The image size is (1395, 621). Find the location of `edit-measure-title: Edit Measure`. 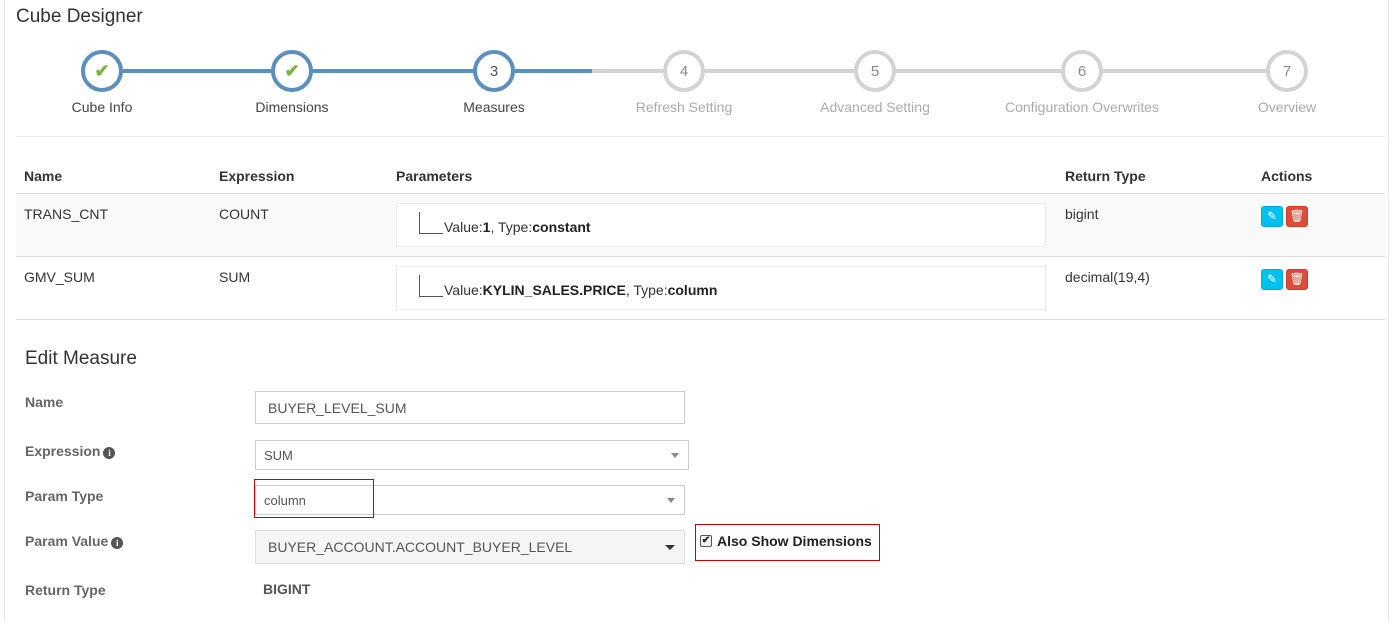

edit-measure-title: Edit Measure is located at coordinates (81, 358).